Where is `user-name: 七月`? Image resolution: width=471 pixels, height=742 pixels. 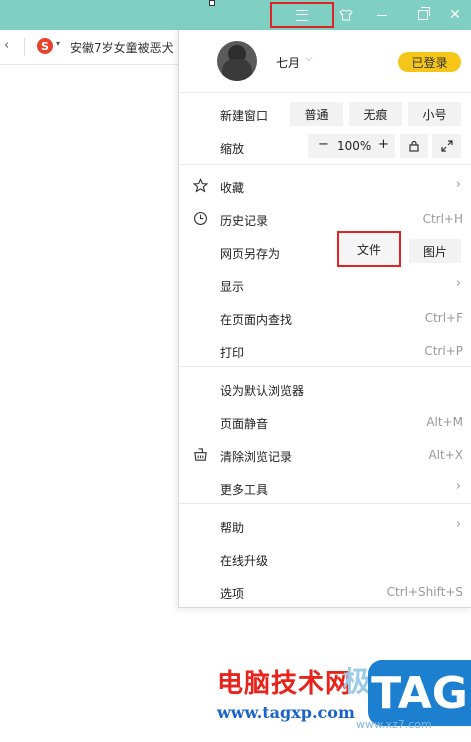
user-name: 七月 is located at coordinates (288, 62).